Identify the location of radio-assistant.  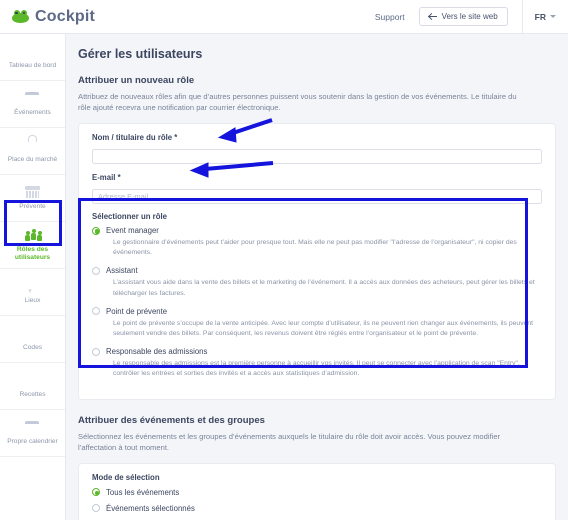
(96, 270).